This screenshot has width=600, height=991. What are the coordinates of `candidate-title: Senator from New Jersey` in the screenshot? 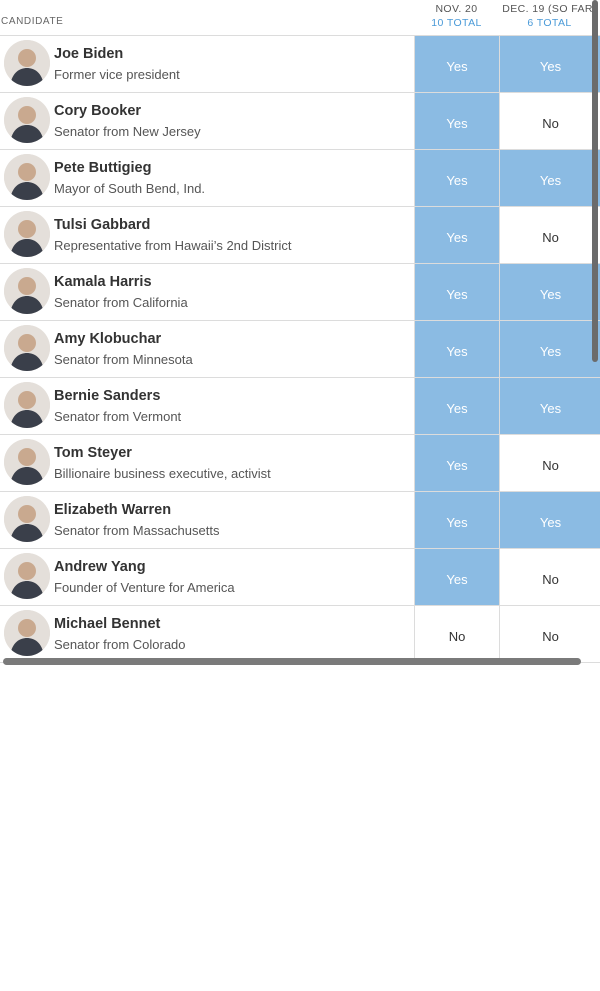 It's located at (127, 131).